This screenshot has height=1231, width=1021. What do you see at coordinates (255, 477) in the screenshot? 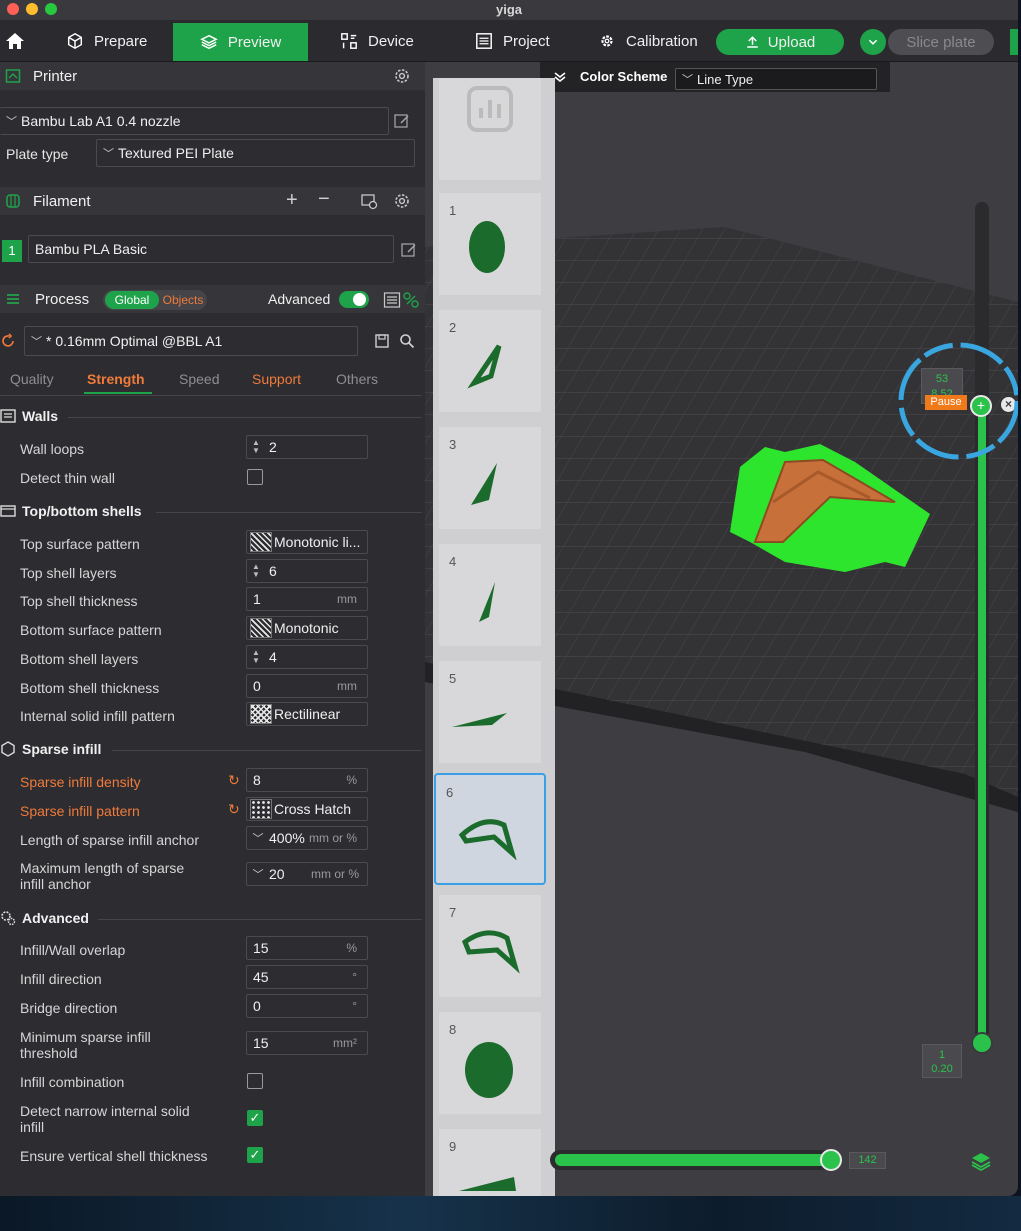
I see `detect-thin-wall-checkbox` at bounding box center [255, 477].